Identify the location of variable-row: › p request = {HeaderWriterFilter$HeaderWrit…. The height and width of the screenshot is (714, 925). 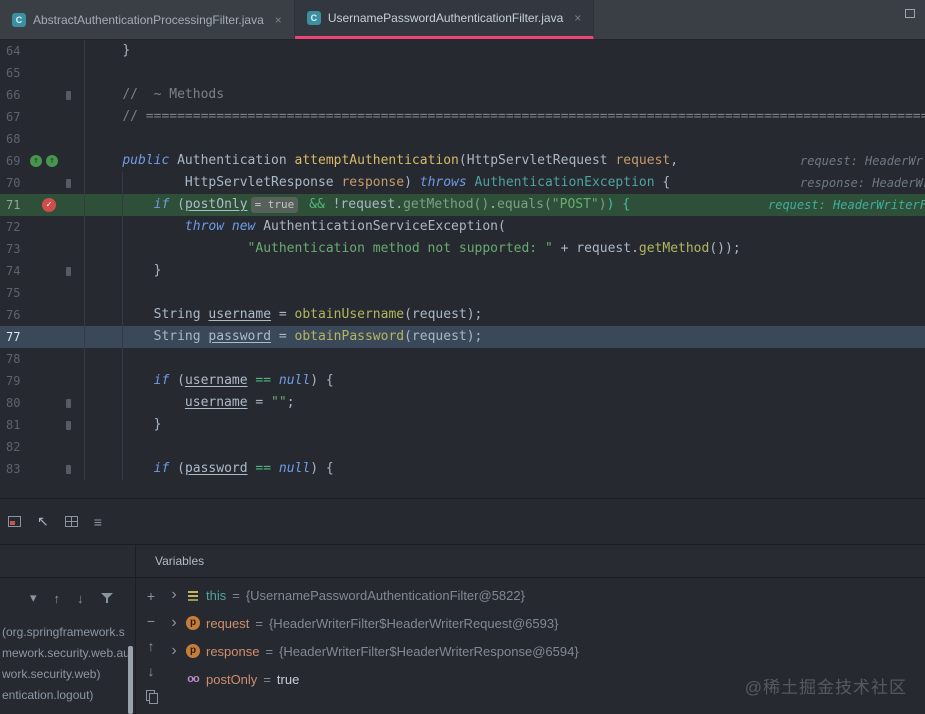
(542, 623).